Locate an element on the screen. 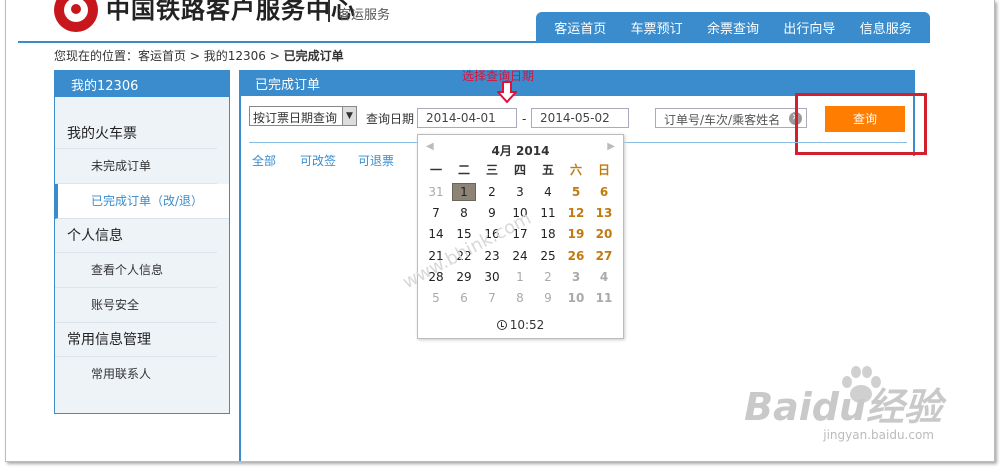  nav-travel-guide: 出行向导 is located at coordinates (809, 27).